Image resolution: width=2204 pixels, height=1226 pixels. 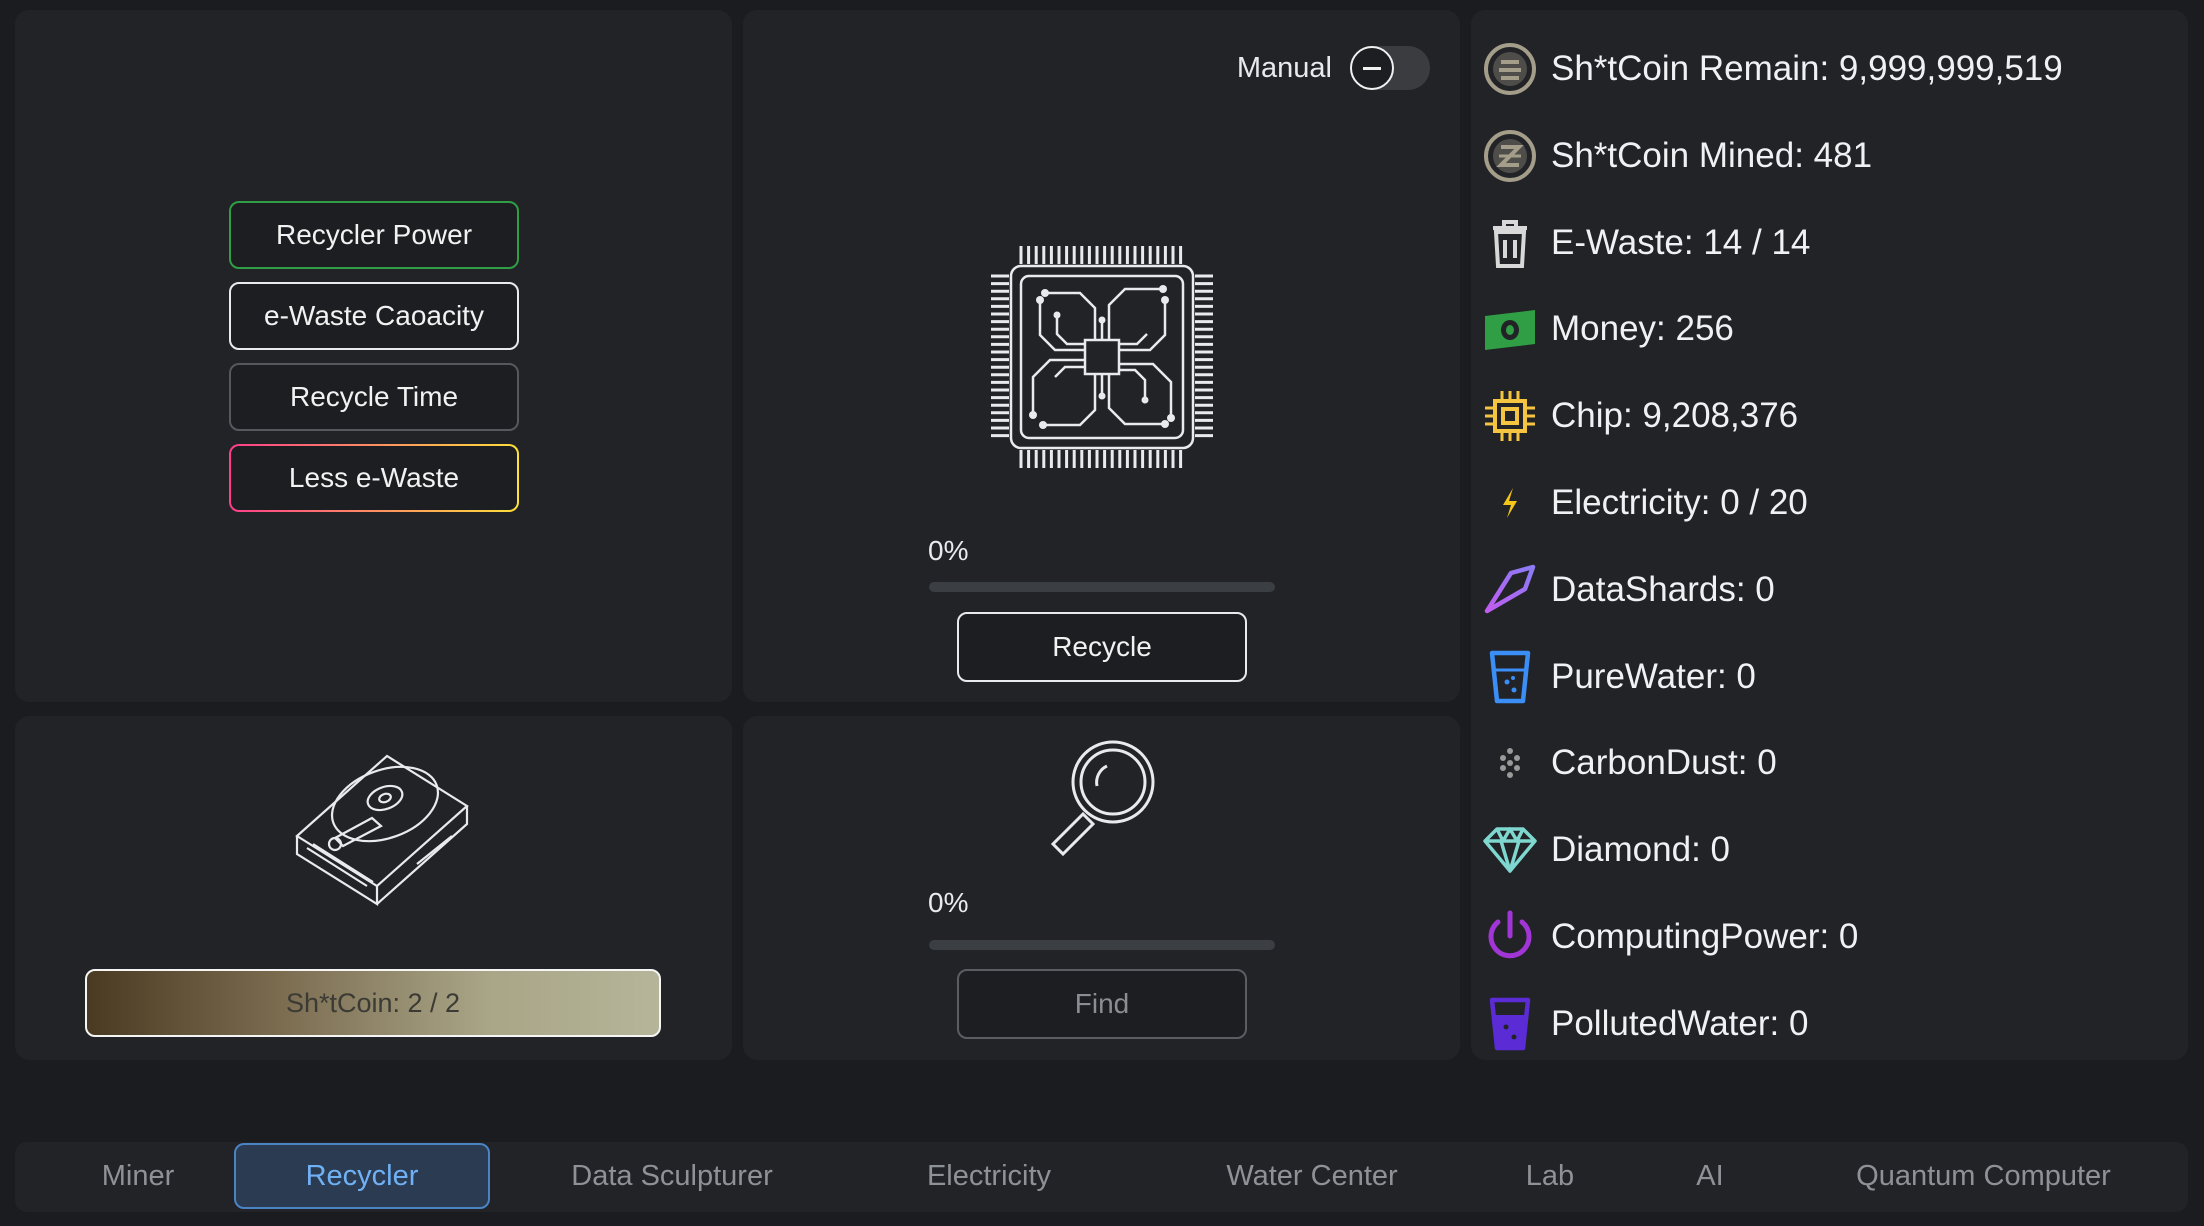 I want to click on recycle-time-button: Recycle Time, so click(x=374, y=397).